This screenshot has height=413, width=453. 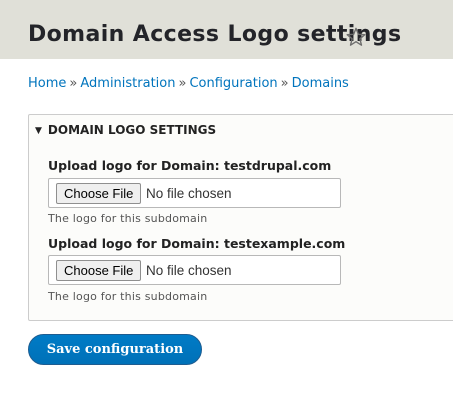 I want to click on breadcrumb-home-link: Home, so click(x=47, y=83).